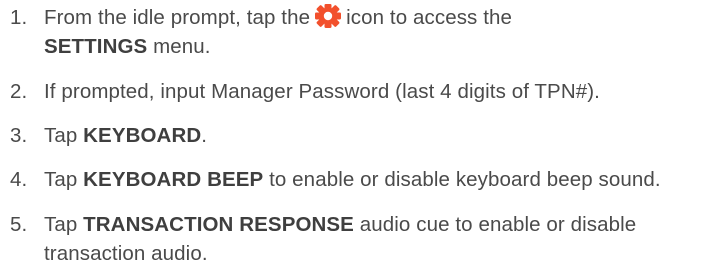  Describe the element at coordinates (19, 135) in the screenshot. I see `step-number: 3.` at that location.